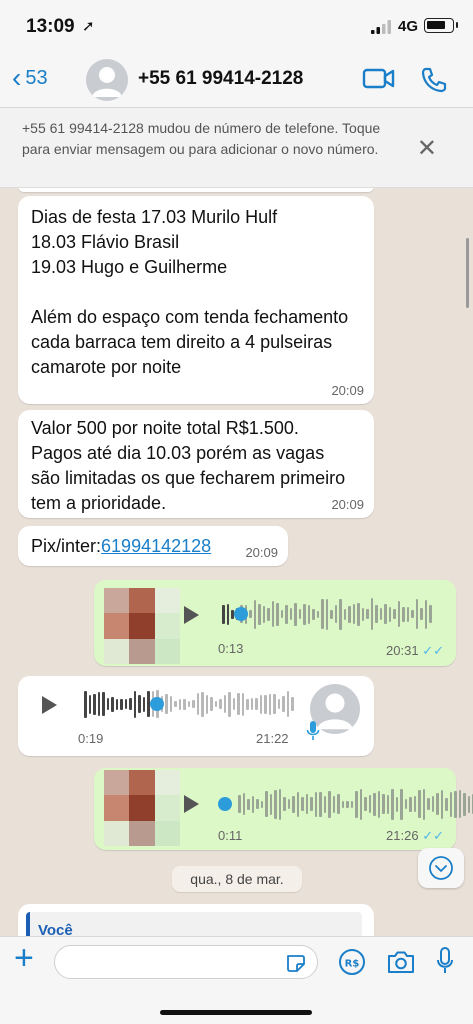 The height and width of the screenshot is (1024, 473). What do you see at coordinates (30, 78) in the screenshot?
I see `back-button: ‹ 53` at bounding box center [30, 78].